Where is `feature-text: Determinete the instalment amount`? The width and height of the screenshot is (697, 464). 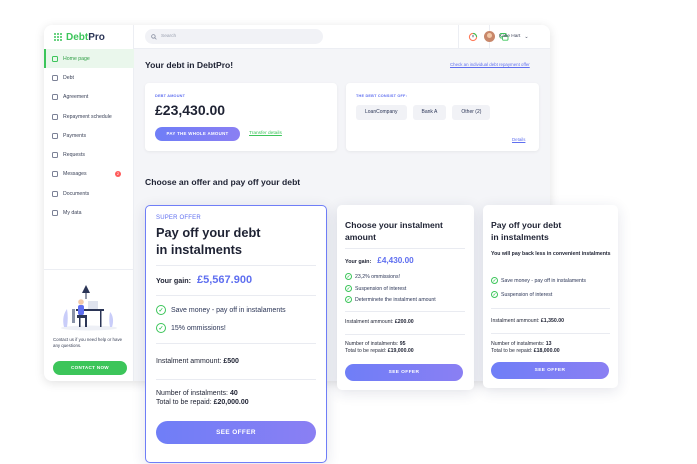 feature-text: Determinete the instalment amount is located at coordinates (395, 299).